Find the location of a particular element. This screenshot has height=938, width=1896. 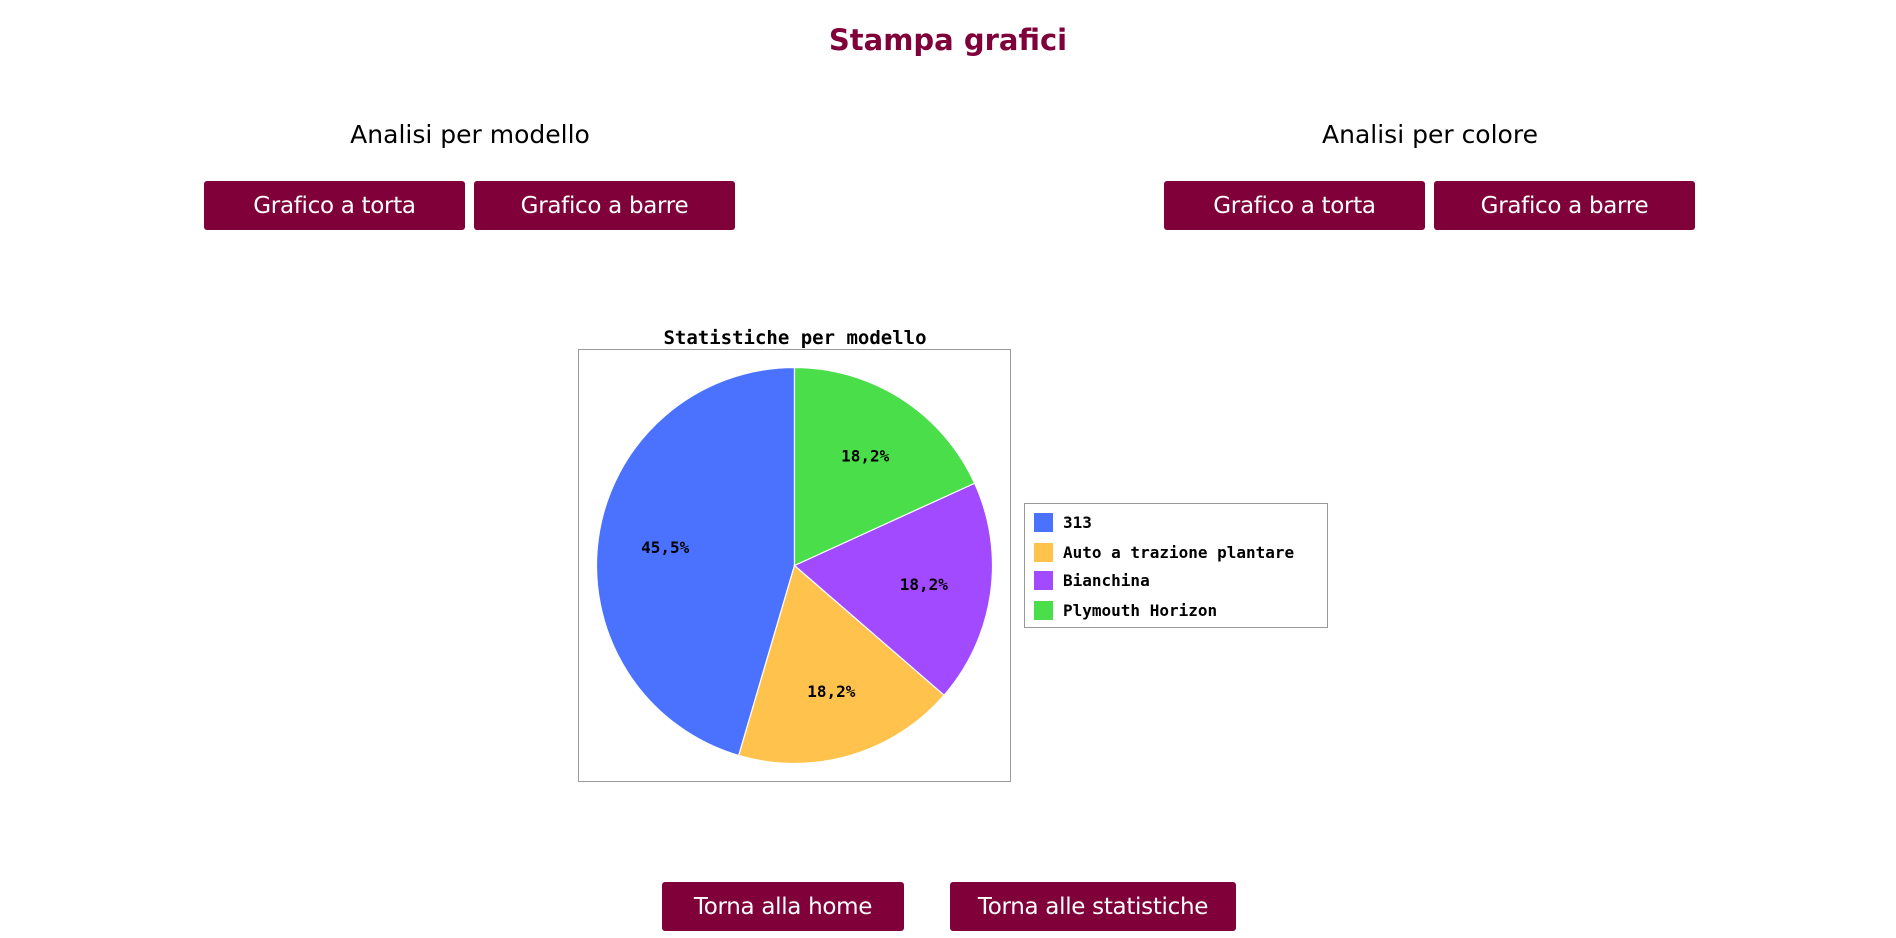

legend-item-plymouth-horizon: Plymouth Horizon is located at coordinates (1125, 610).